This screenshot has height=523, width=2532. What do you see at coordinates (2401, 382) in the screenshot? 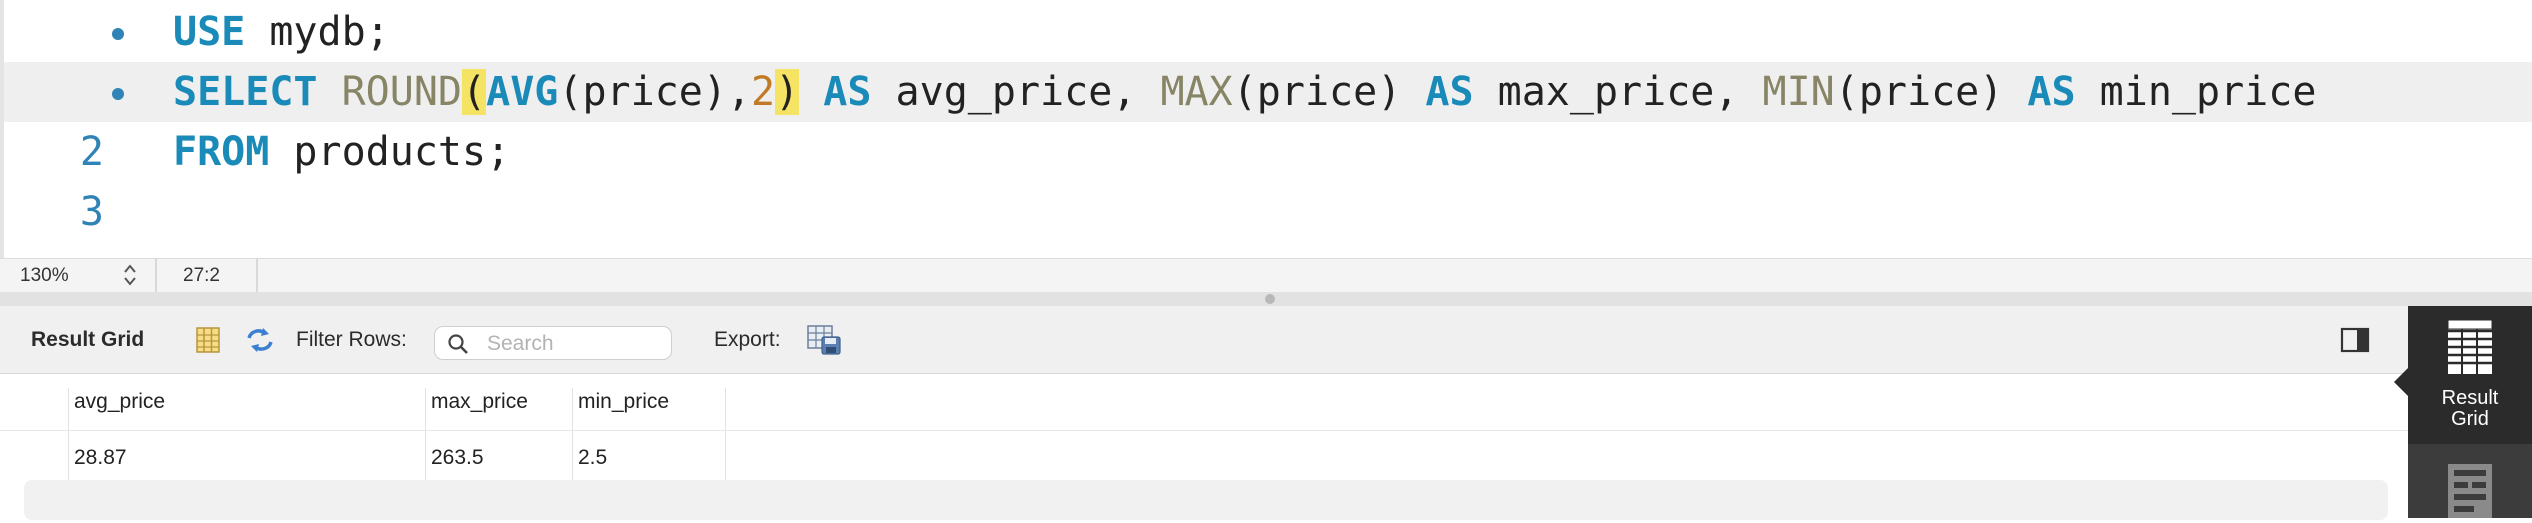
I see `selected-indicator` at bounding box center [2401, 382].